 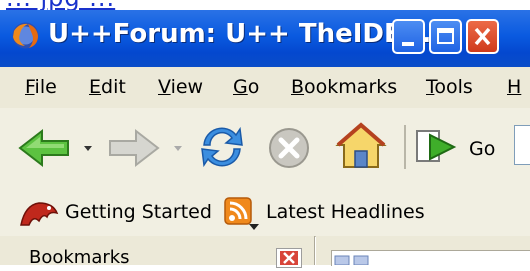 I want to click on address-bar-edge, so click(x=522, y=145).